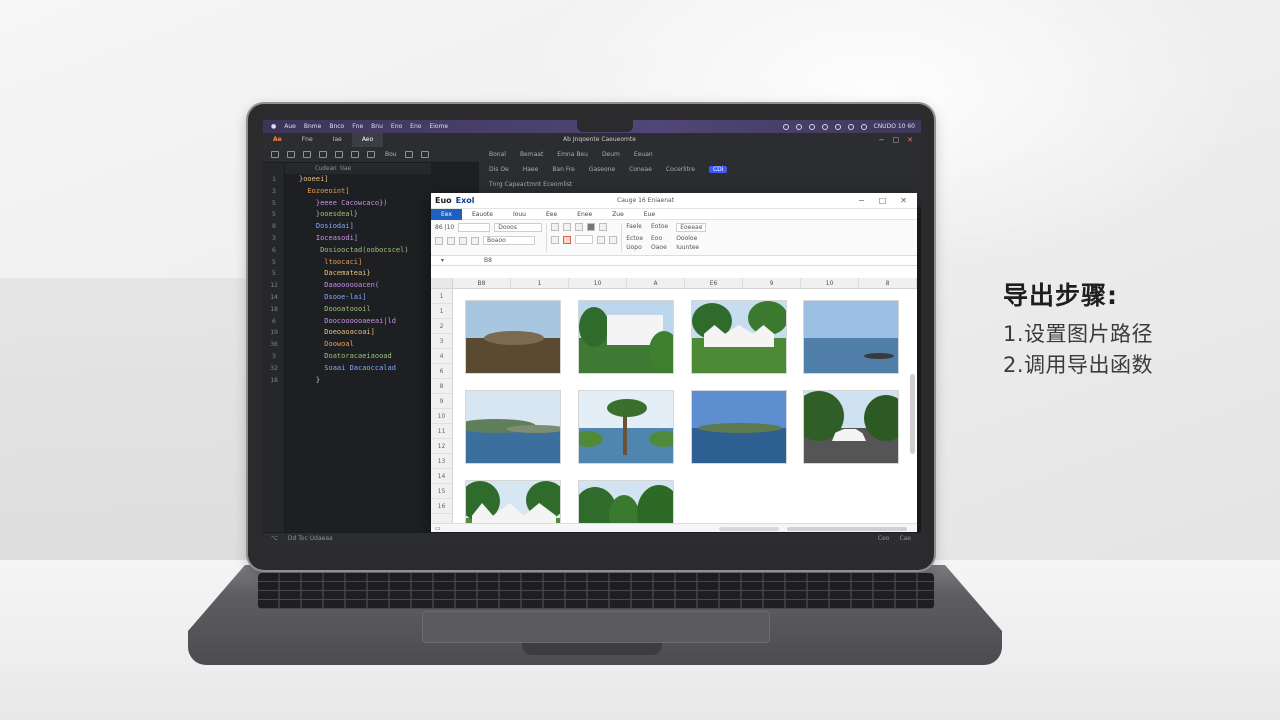 This screenshot has width=1280, height=720. I want to click on column-header: A, so click(656, 283).